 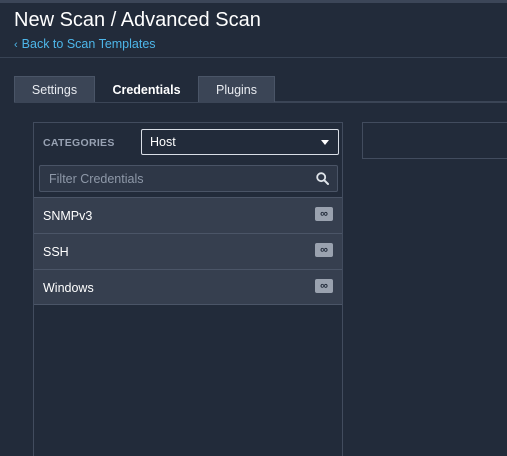 What do you see at coordinates (236, 89) in the screenshot?
I see `tab-plugins: Plugins` at bounding box center [236, 89].